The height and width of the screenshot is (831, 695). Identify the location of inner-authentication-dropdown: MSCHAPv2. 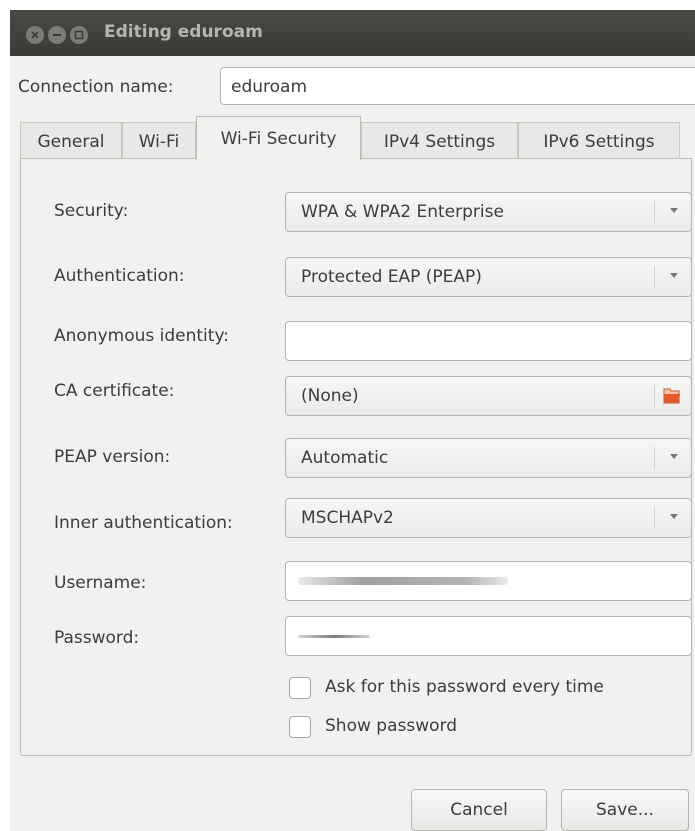
(488, 518).